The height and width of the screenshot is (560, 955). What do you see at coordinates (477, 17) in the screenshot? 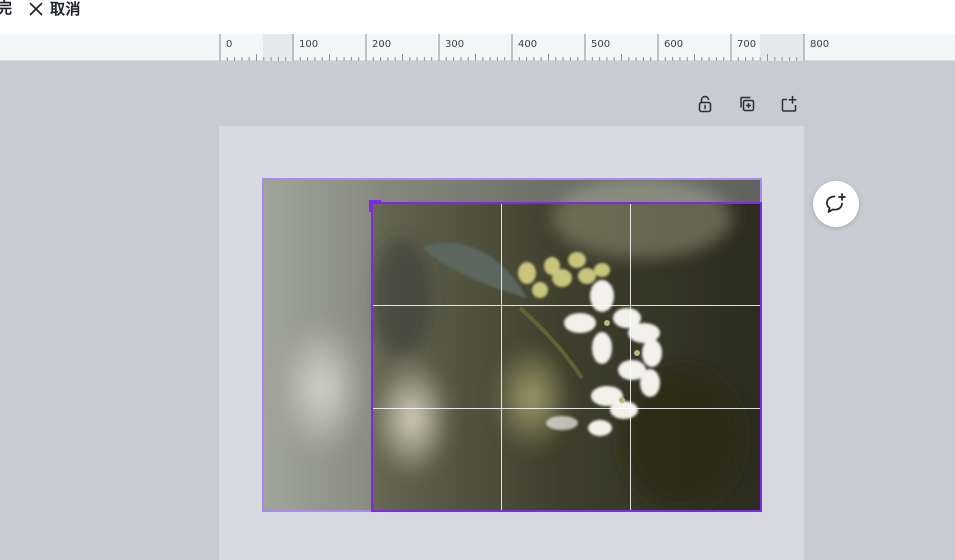
I see `top-toolbar: 完 取消` at bounding box center [477, 17].